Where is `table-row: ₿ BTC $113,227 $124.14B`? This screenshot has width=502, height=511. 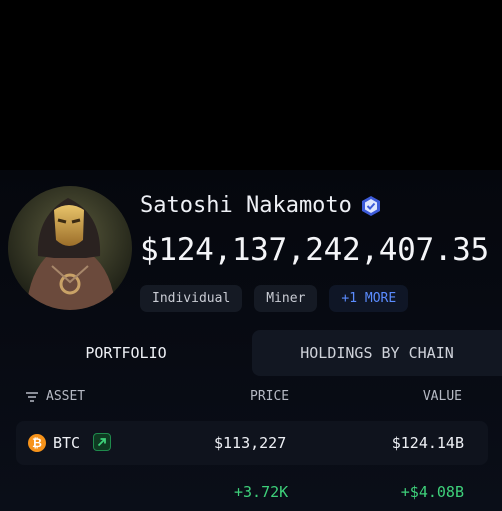
table-row: ₿ BTC $113,227 $124.14B is located at coordinates (252, 443).